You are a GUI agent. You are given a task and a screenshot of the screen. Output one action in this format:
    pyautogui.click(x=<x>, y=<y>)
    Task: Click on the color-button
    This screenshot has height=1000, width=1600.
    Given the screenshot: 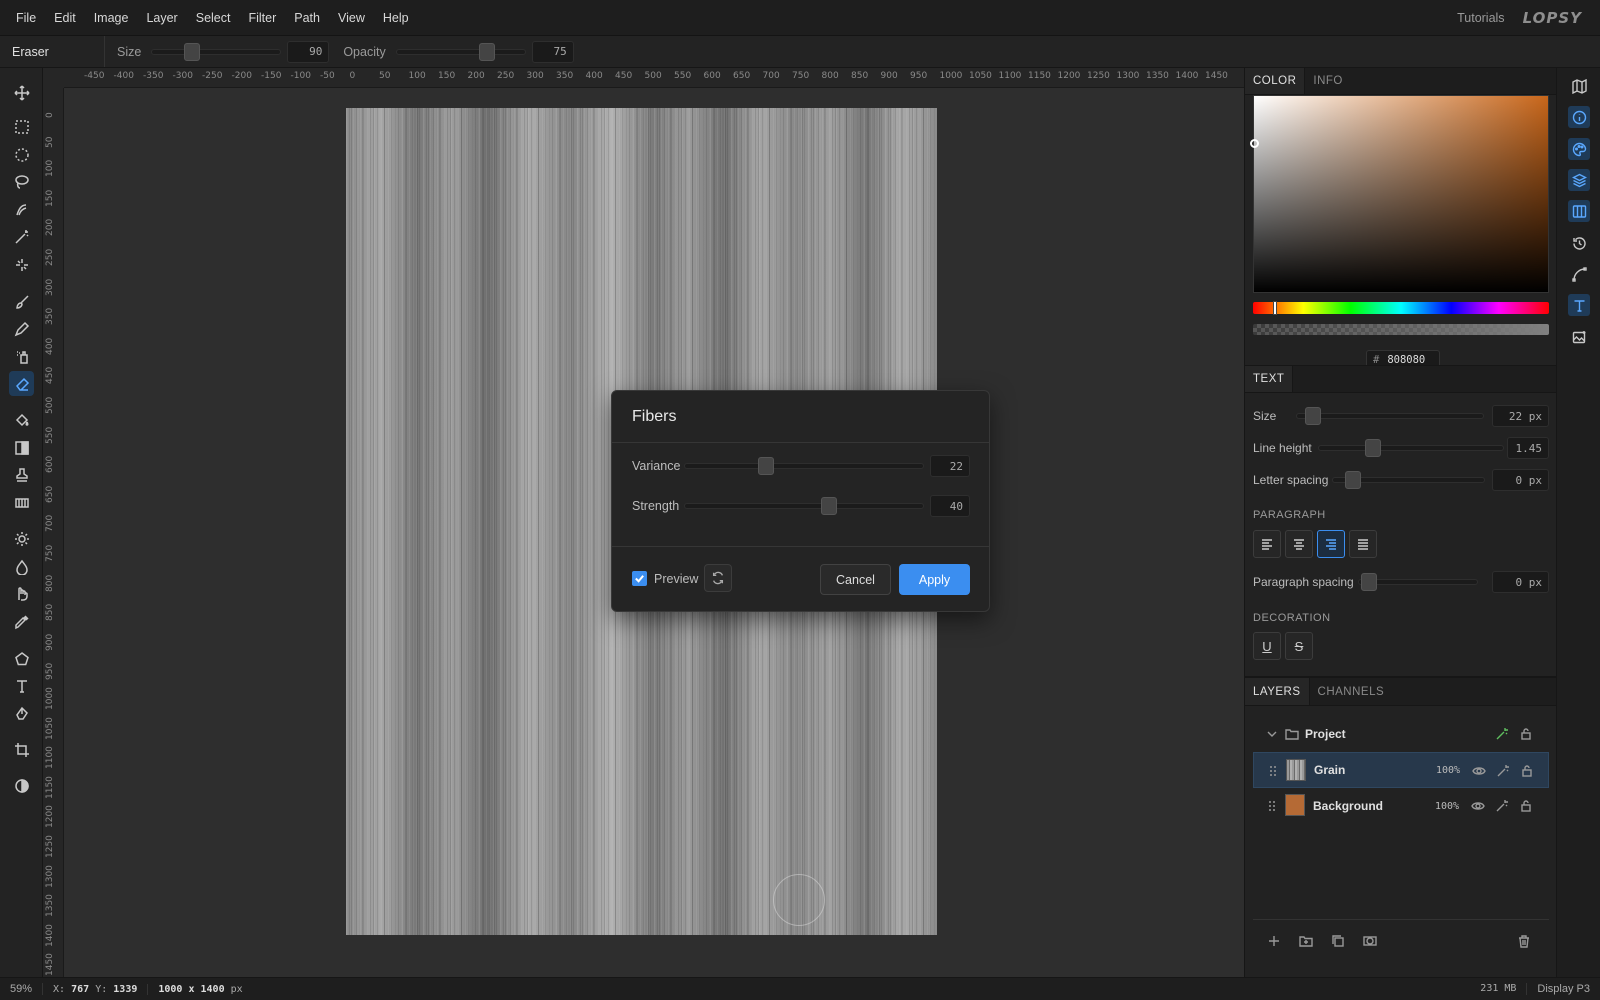 What is the action you would take?
    pyautogui.click(x=1579, y=149)
    